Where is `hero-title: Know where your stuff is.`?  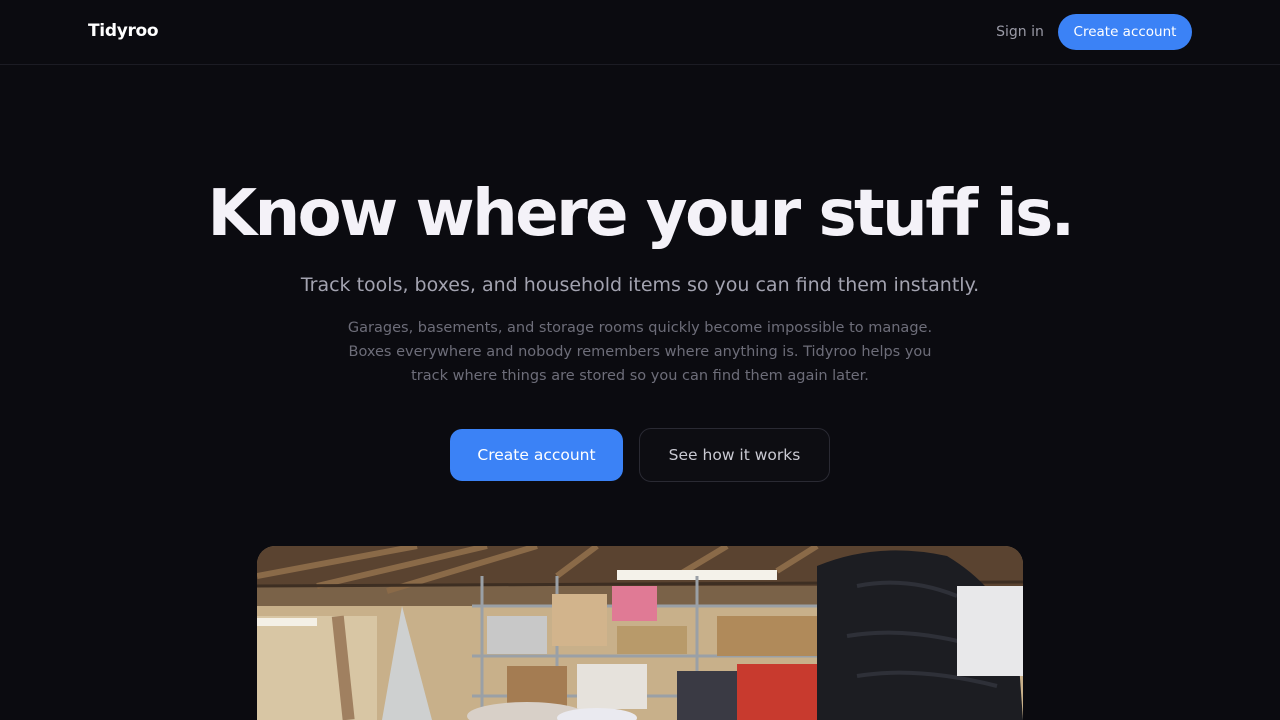 hero-title: Know where your stuff is. is located at coordinates (641, 214).